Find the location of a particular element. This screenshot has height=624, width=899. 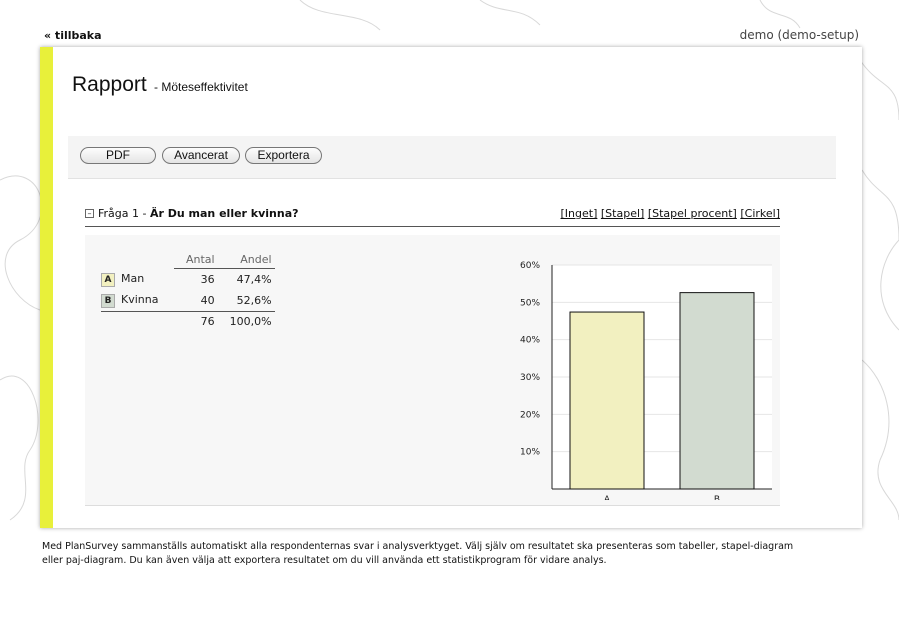

table-row: A Man 36 47,4% is located at coordinates (188, 279).